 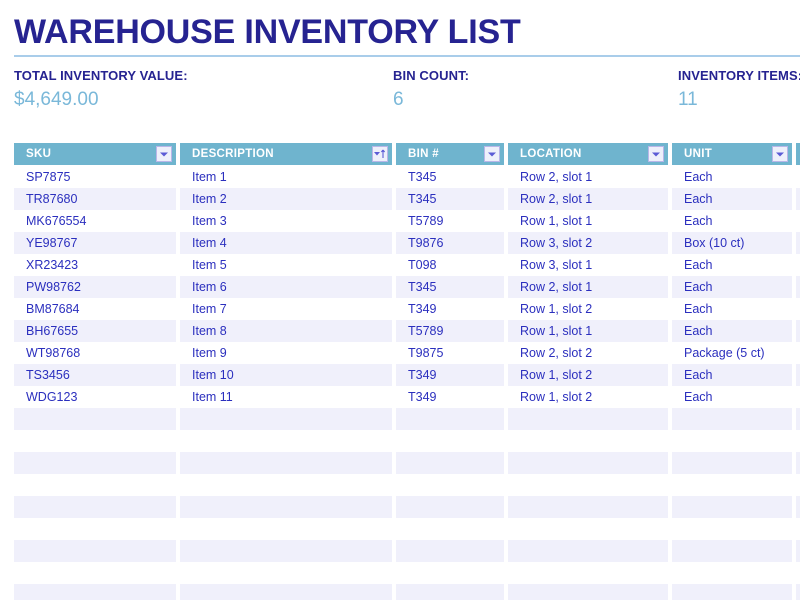 I want to click on cell-description: Item 5, so click(x=286, y=265).